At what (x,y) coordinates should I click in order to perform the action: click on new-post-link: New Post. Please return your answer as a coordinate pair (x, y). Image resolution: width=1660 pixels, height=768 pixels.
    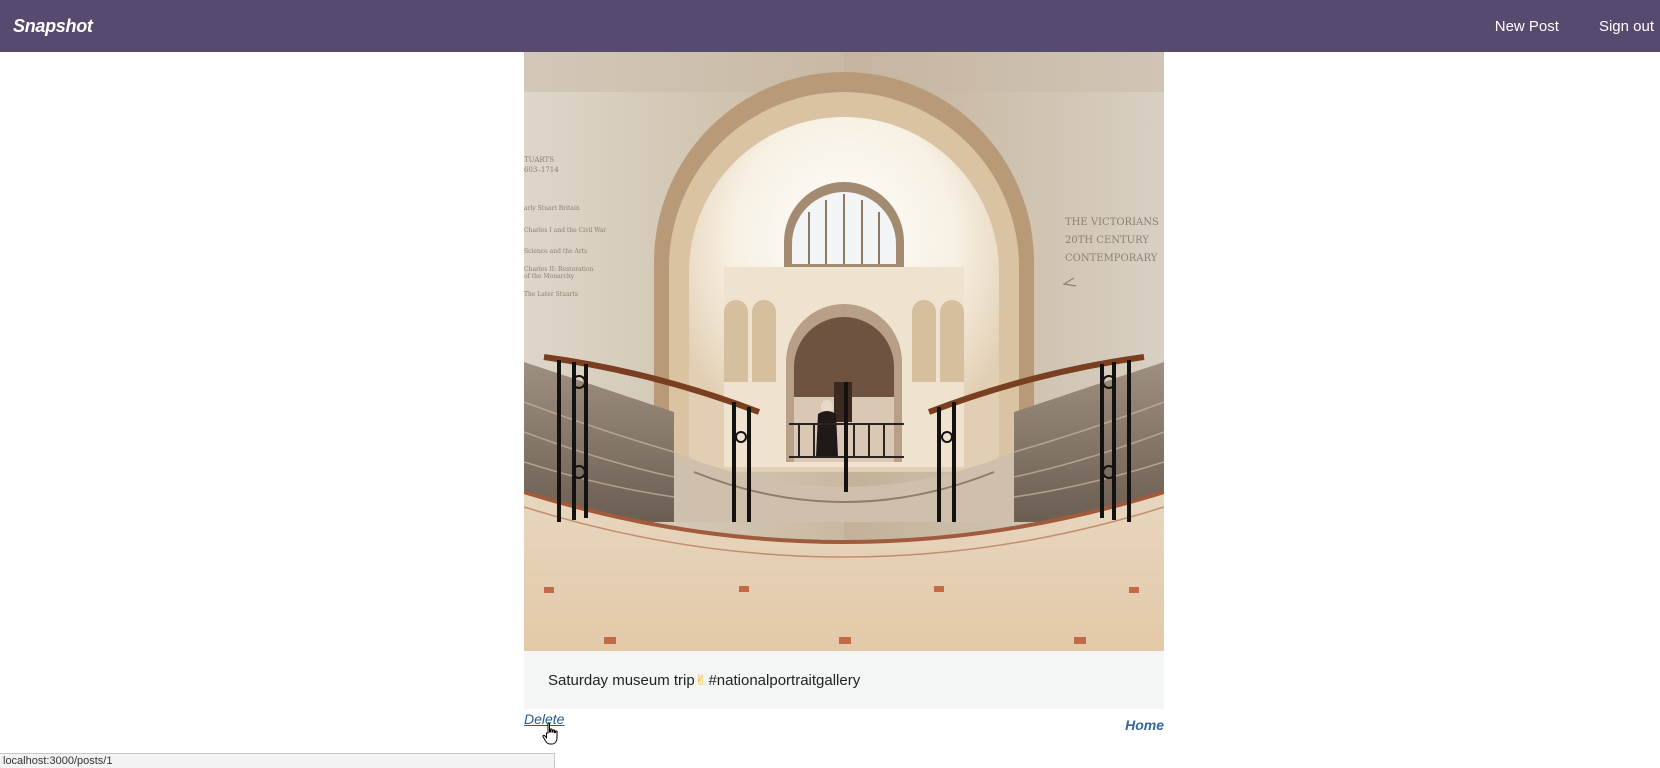
    Looking at the image, I should click on (1527, 26).